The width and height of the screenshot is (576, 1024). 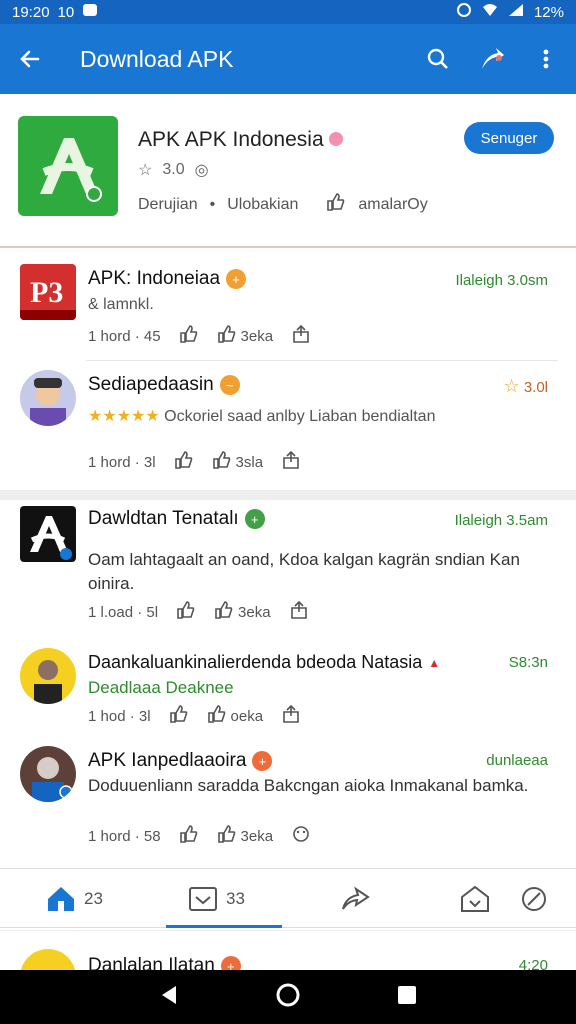 What do you see at coordinates (407, 997) in the screenshot?
I see `recents-icon` at bounding box center [407, 997].